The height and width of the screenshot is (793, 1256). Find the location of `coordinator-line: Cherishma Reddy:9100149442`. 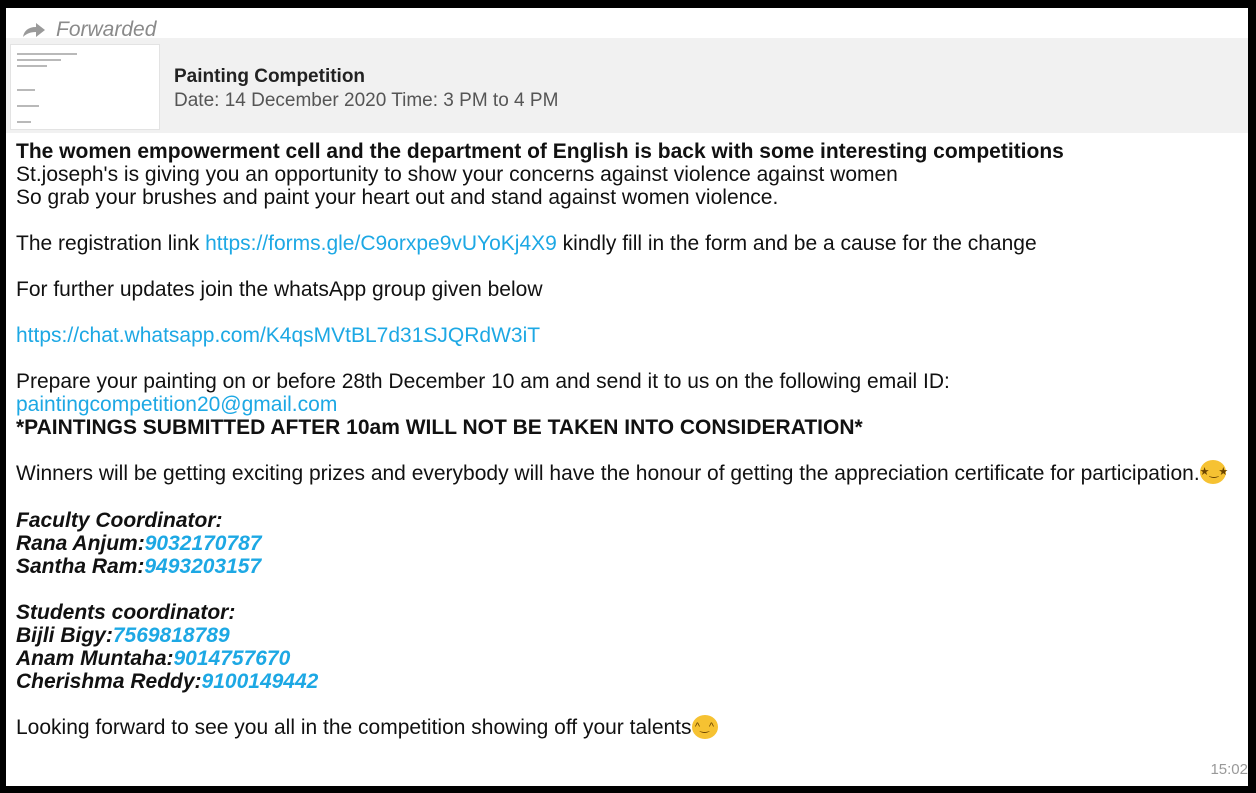

coordinator-line: Cherishma Reddy:9100149442 is located at coordinates (632, 681).